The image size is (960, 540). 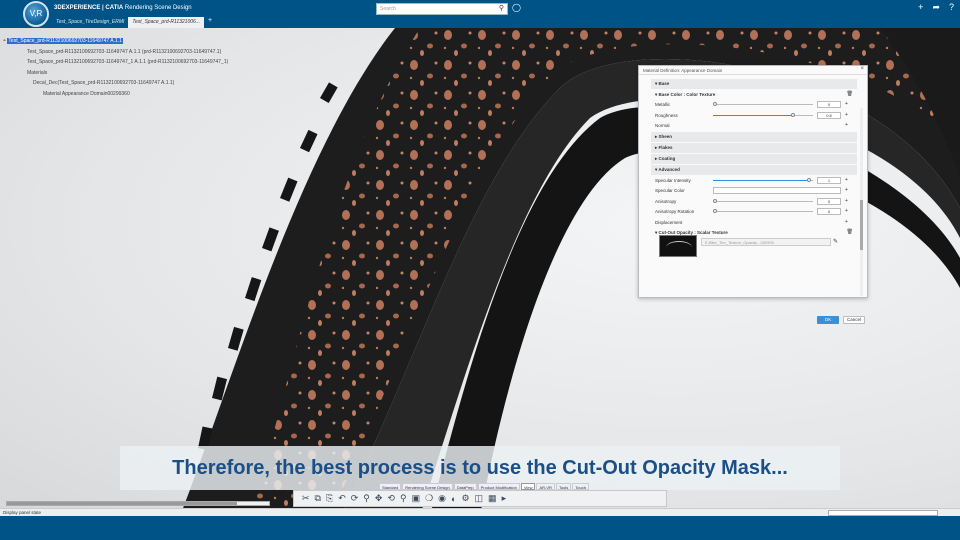 I want to click on texture-name-field: E-Bike_Tire_Texture_Opacity - 282993, so click(x=766, y=242).